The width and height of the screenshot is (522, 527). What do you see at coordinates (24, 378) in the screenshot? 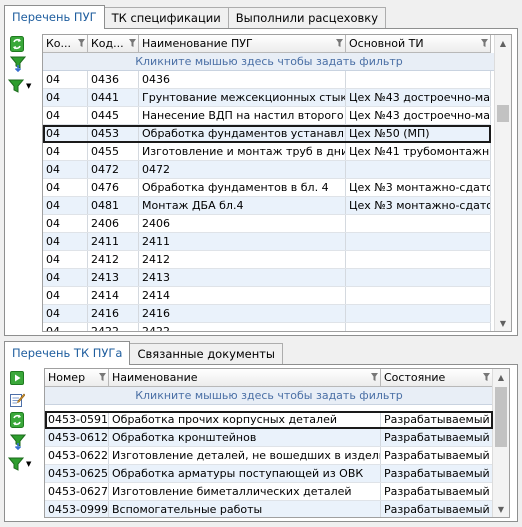
I see `run-button` at bounding box center [24, 378].